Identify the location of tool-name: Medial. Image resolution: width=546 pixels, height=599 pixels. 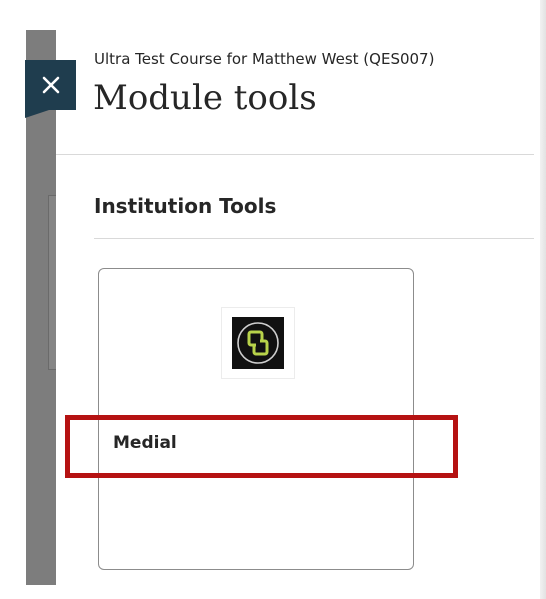
(145, 443).